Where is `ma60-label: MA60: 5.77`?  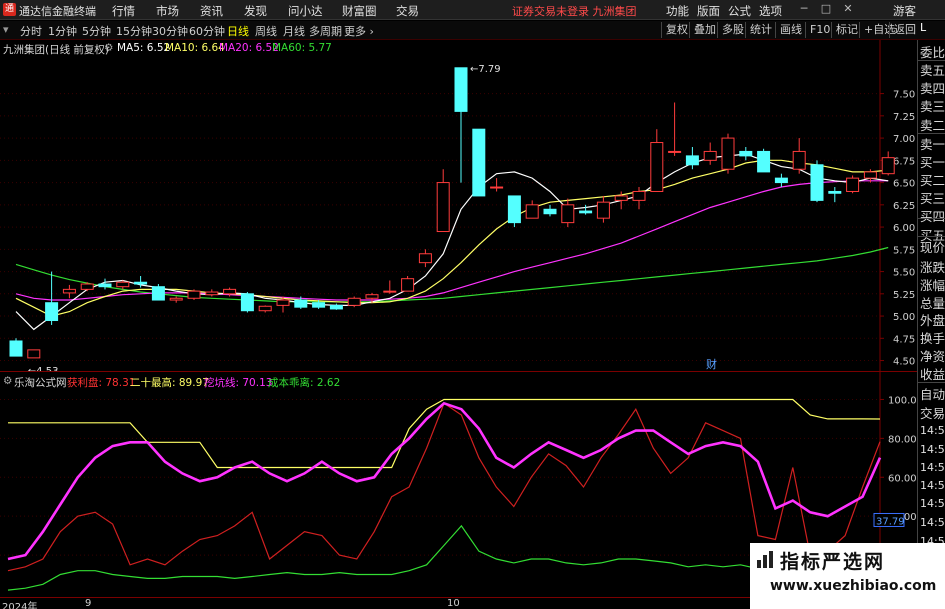 ma60-label: MA60: 5.77 is located at coordinates (302, 48).